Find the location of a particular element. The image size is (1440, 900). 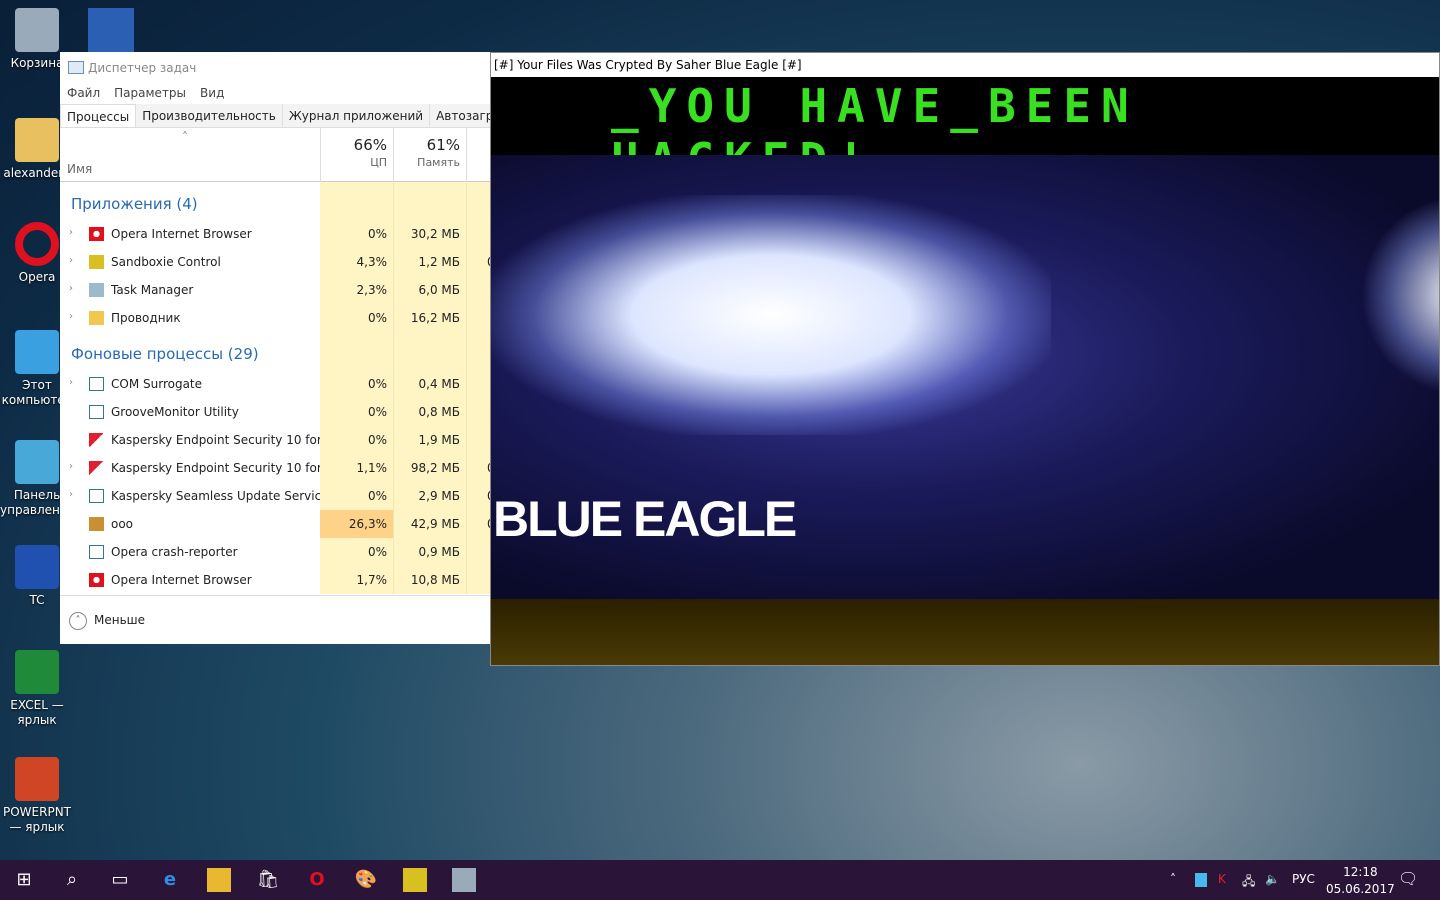

file-explorer-icon is located at coordinates (219, 880).